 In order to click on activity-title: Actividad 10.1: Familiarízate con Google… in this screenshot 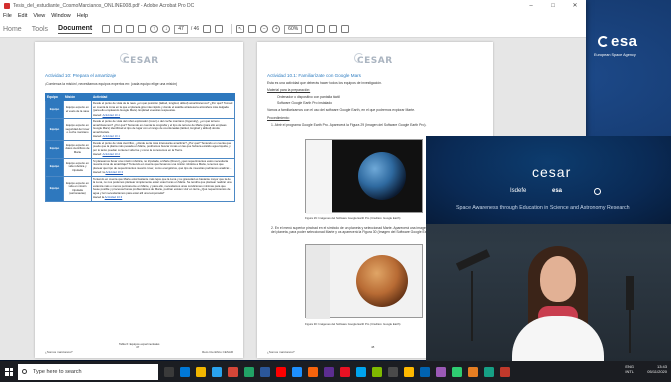, I will do `click(314, 75)`.